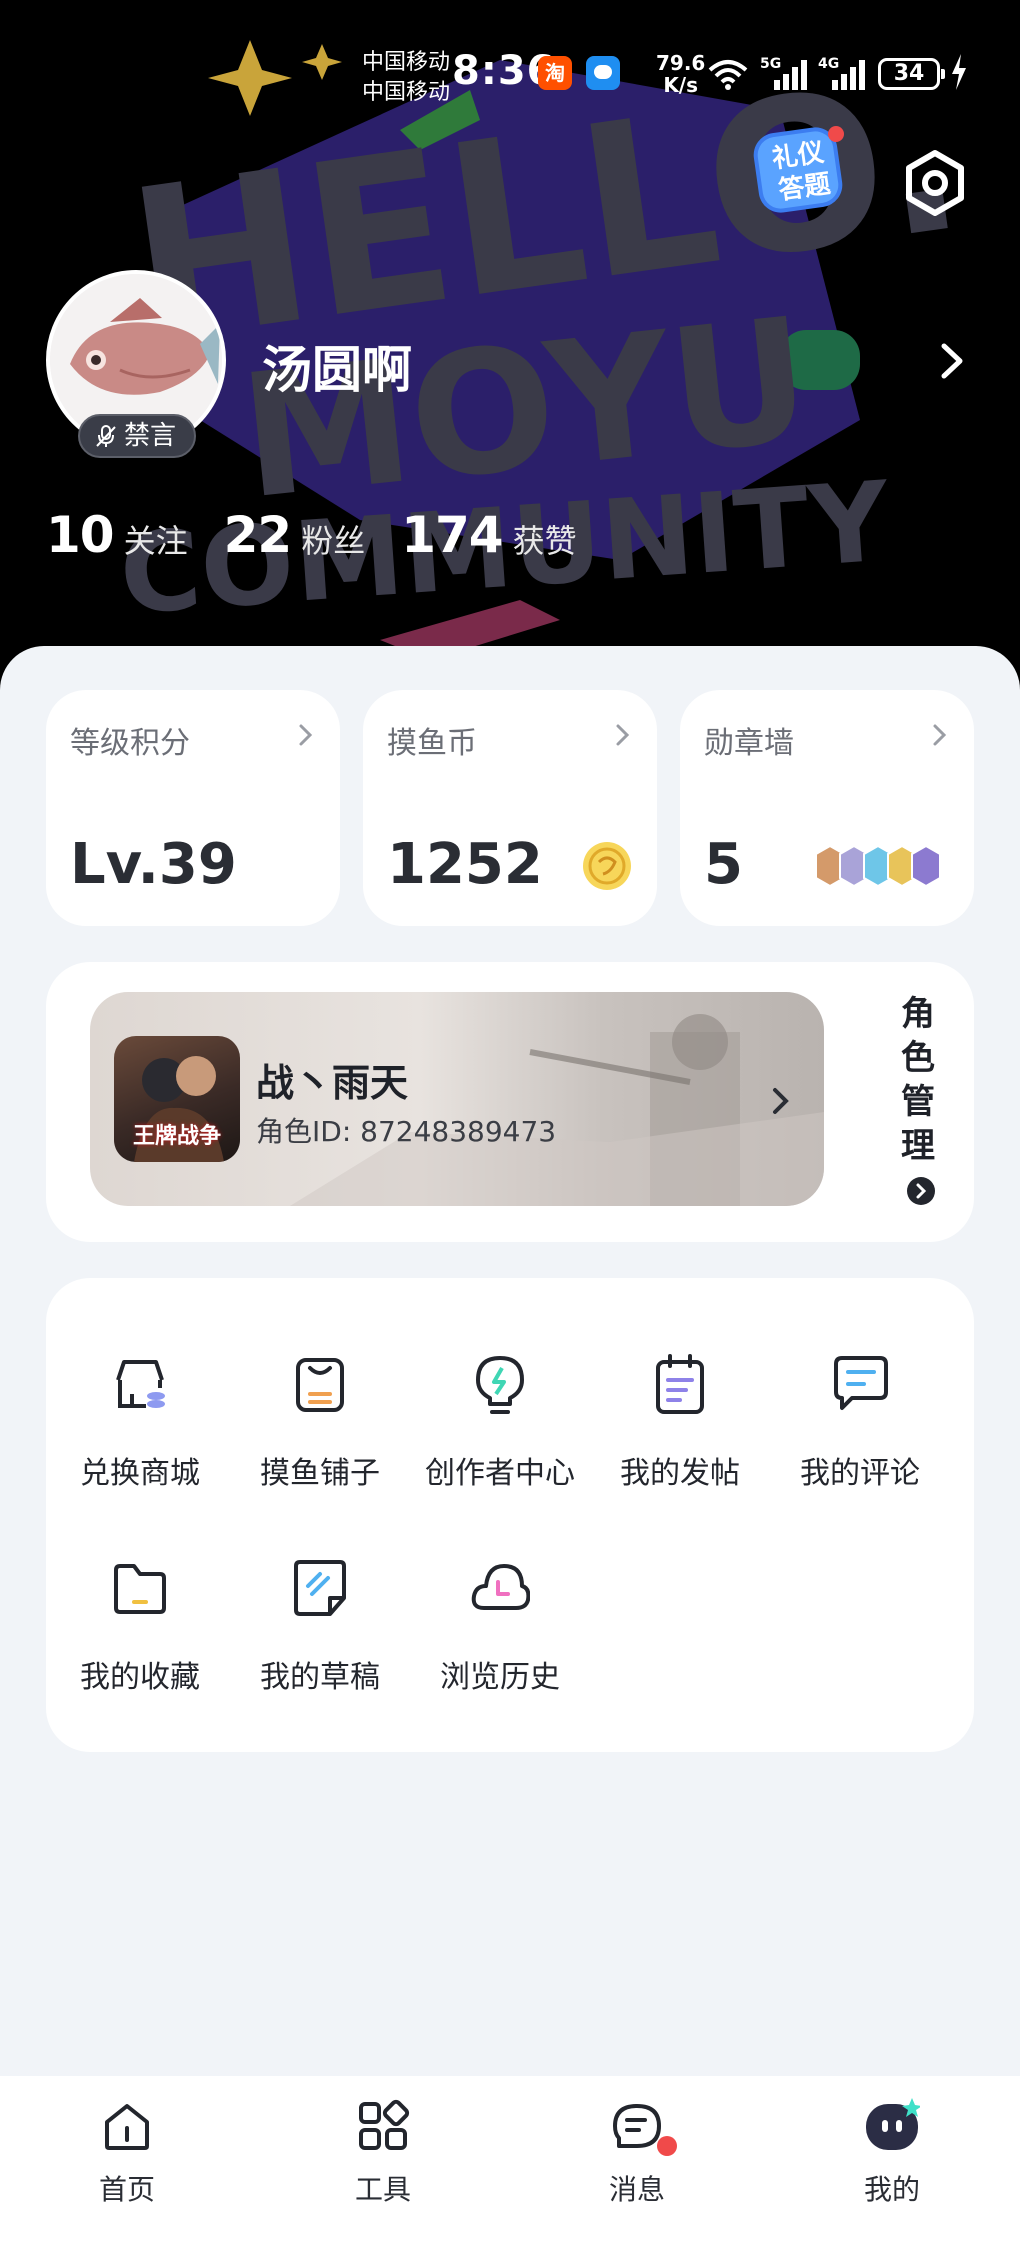  I want to click on tools-grid-icon, so click(384, 2124).